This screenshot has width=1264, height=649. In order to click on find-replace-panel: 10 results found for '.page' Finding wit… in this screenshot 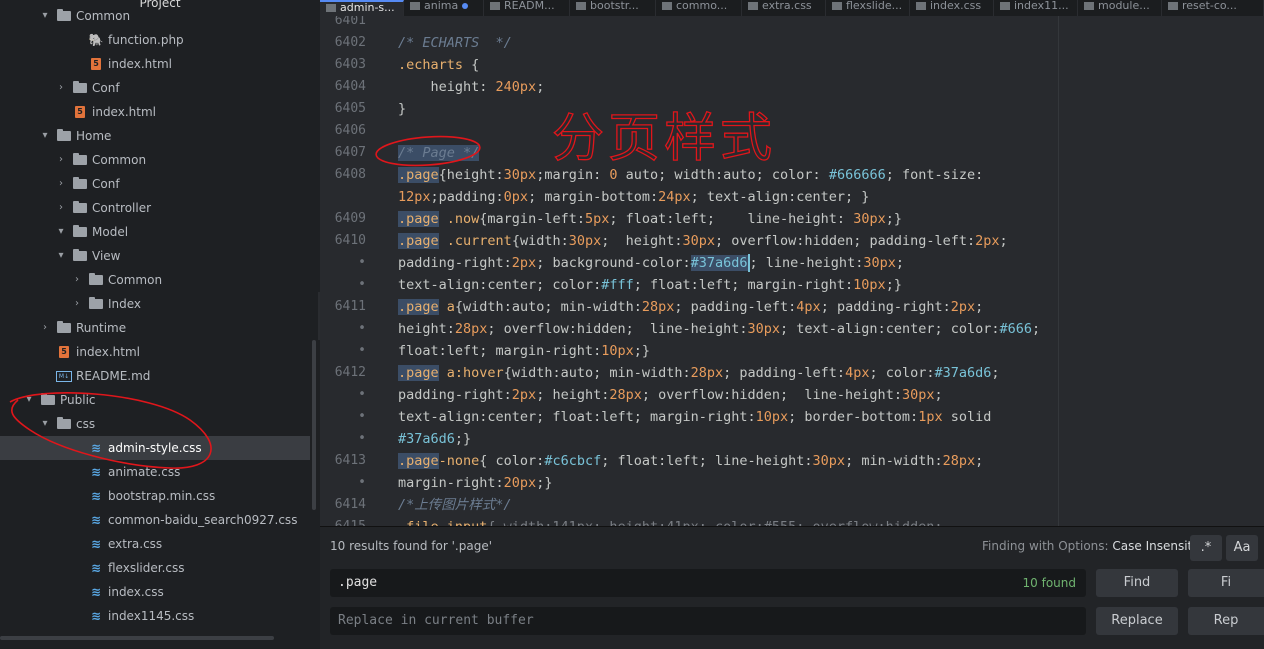, I will do `click(792, 587)`.